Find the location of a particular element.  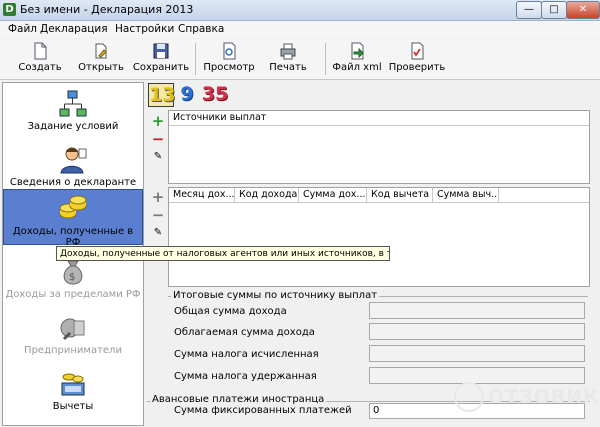

minimize-button: — is located at coordinates (529, 10).